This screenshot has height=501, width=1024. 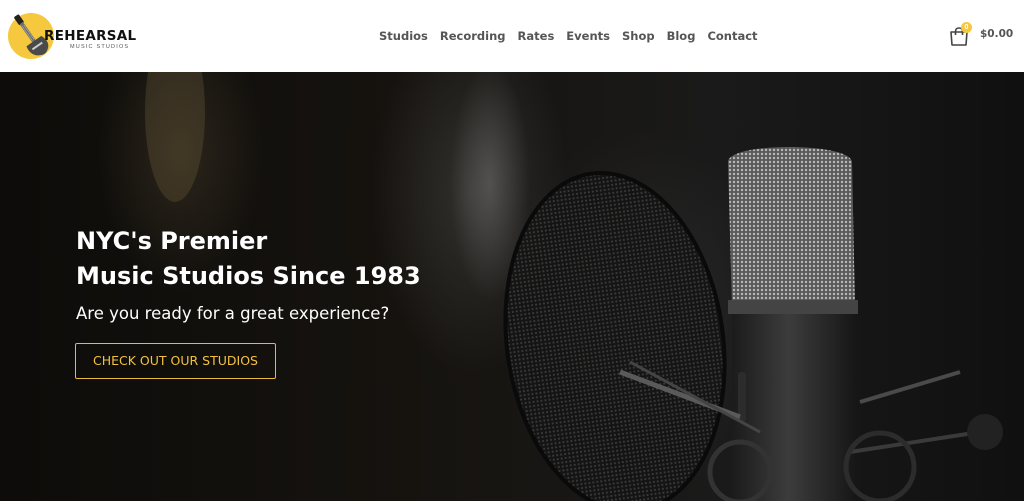 What do you see at coordinates (996, 34) in the screenshot?
I see `cart-total: $0.00` at bounding box center [996, 34].